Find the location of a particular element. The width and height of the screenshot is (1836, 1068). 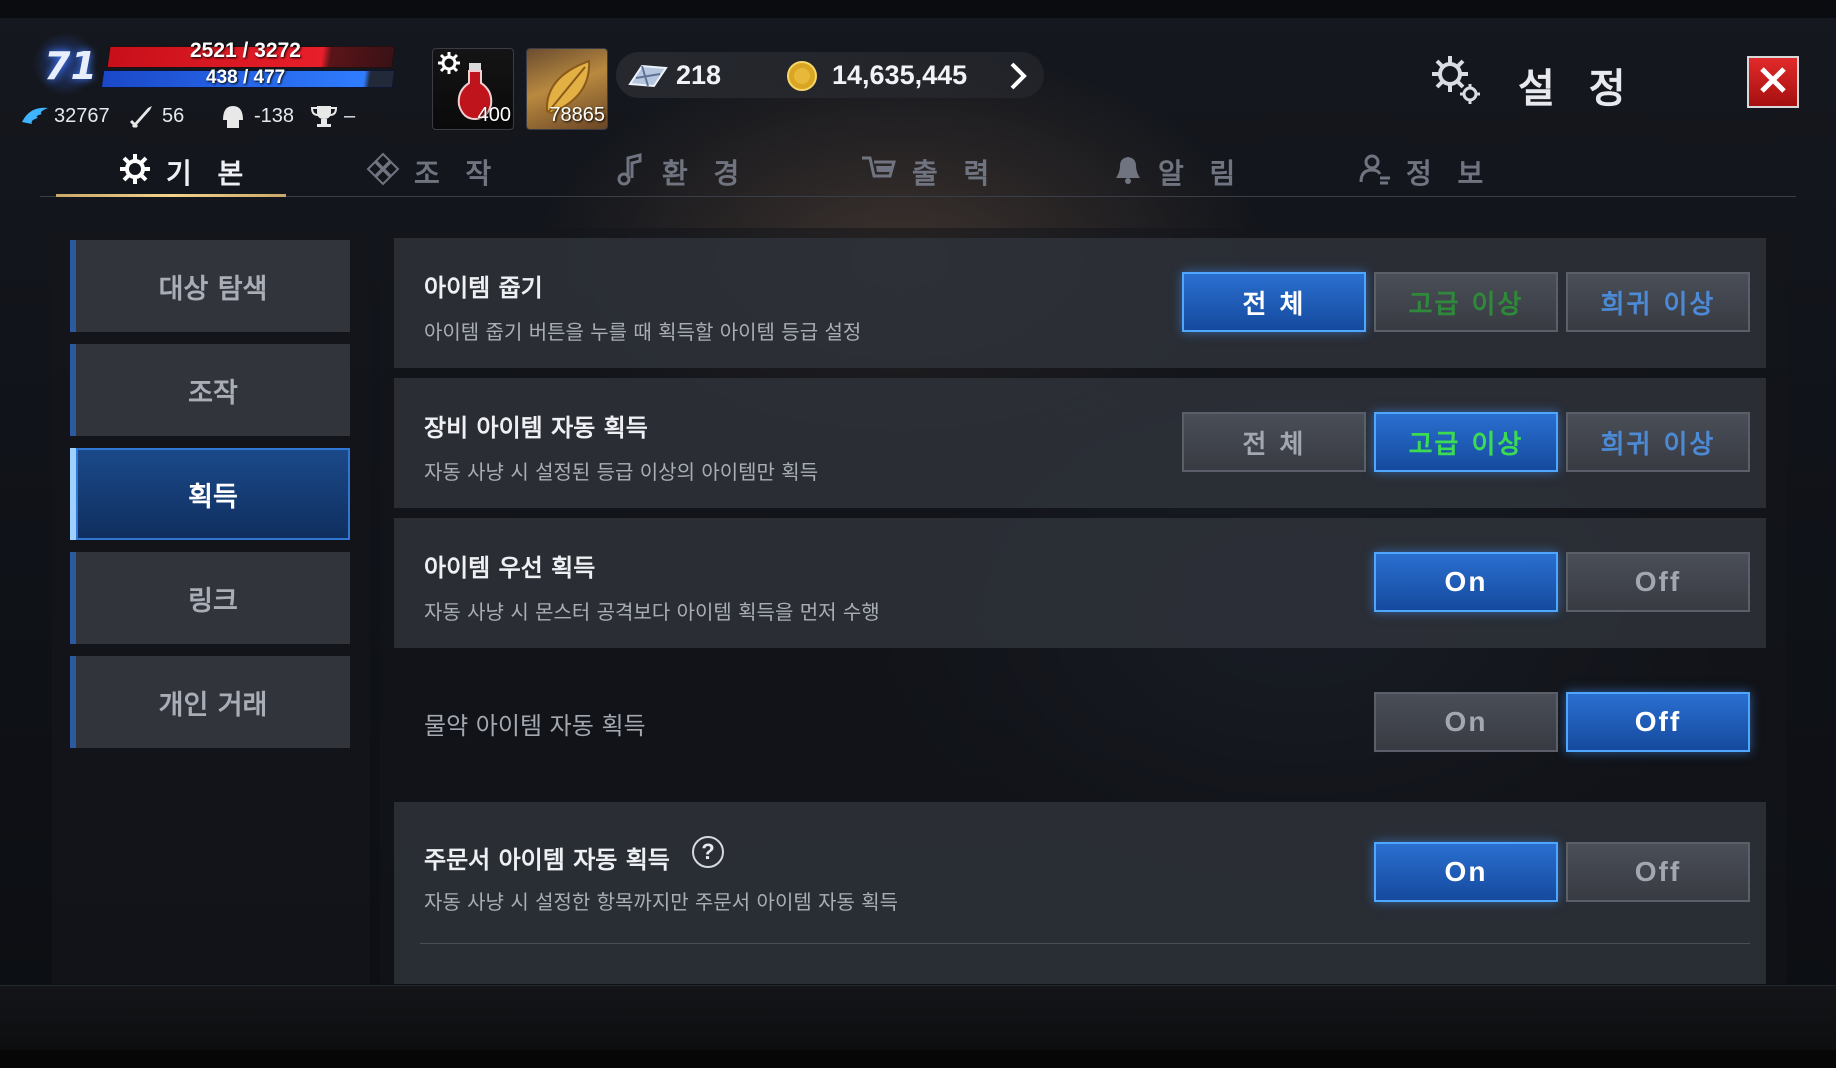

sidebar-item-label: 조작 is located at coordinates (213, 393).